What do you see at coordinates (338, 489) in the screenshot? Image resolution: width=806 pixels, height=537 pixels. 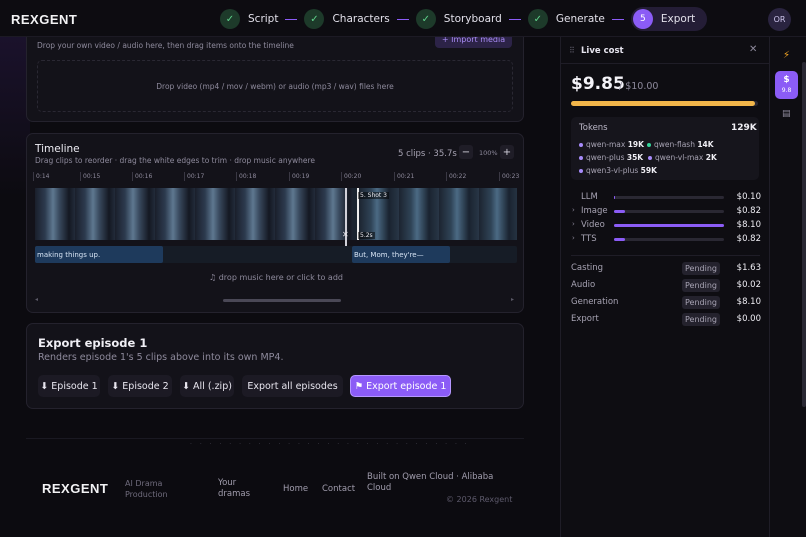 I see `footer-link-contact: Contact` at bounding box center [338, 489].